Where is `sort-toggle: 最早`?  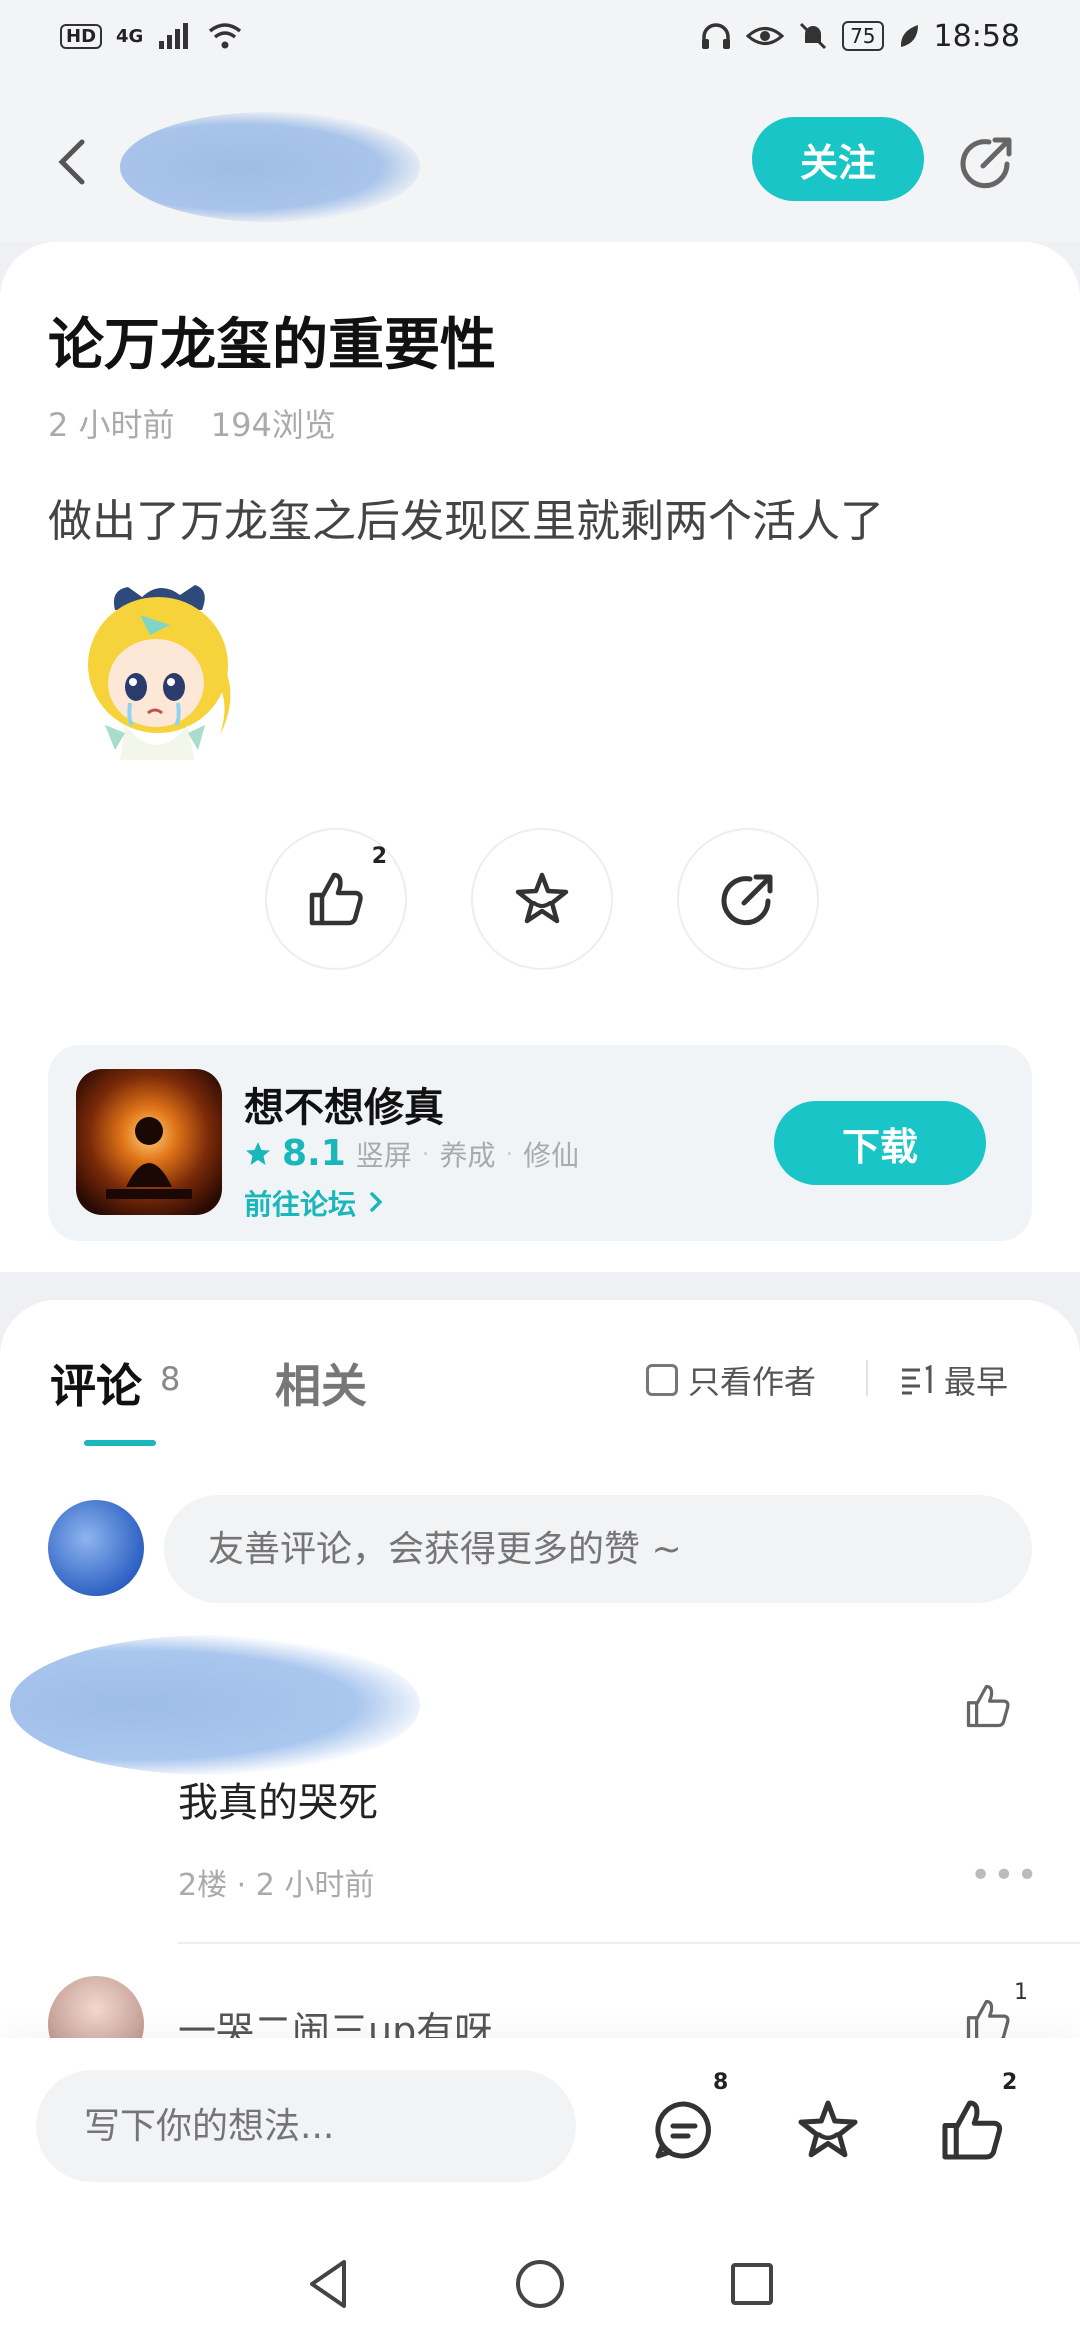 sort-toggle: 最早 is located at coordinates (954, 1380).